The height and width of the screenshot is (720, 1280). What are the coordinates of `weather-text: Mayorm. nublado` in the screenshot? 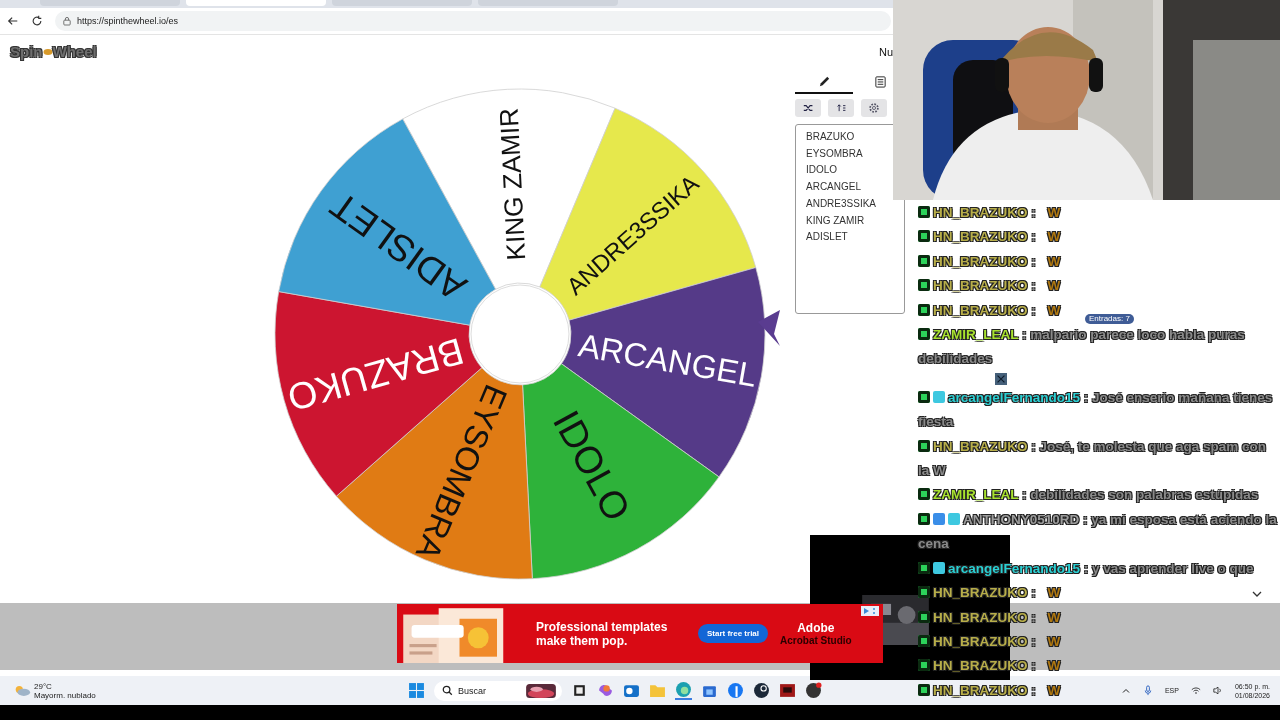 It's located at (65, 695).